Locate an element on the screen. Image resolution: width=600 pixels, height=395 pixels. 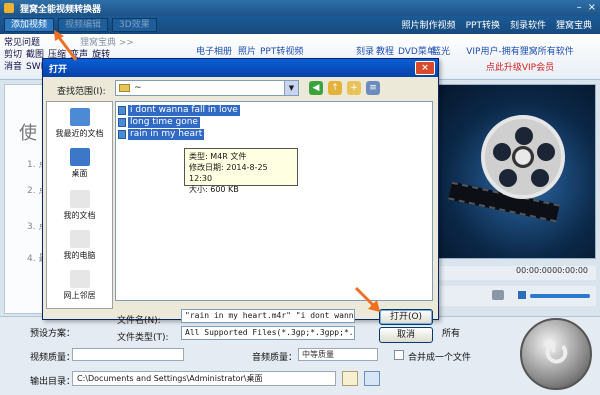
arrow-to-add-video-icon is located at coordinates (66, 45).